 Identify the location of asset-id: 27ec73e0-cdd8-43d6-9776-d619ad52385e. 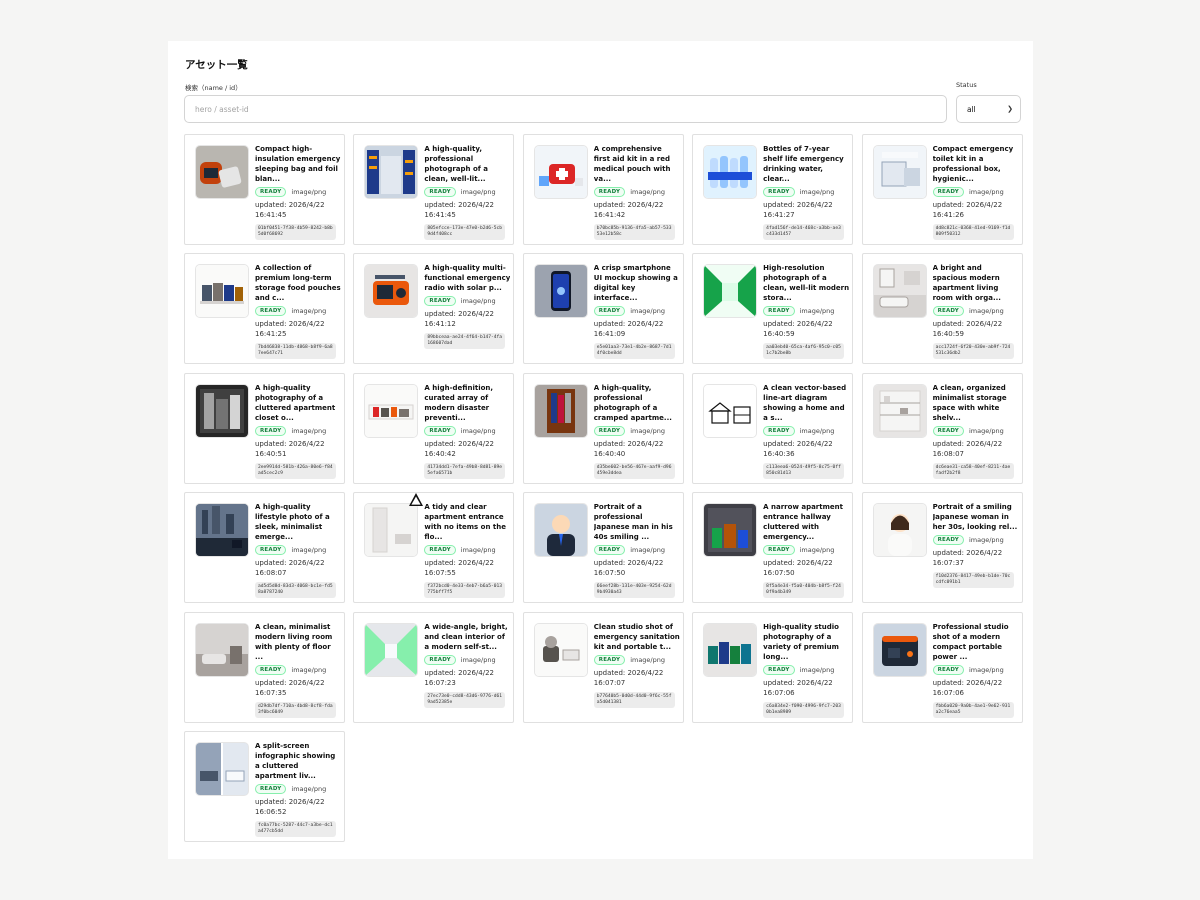
(465, 699).